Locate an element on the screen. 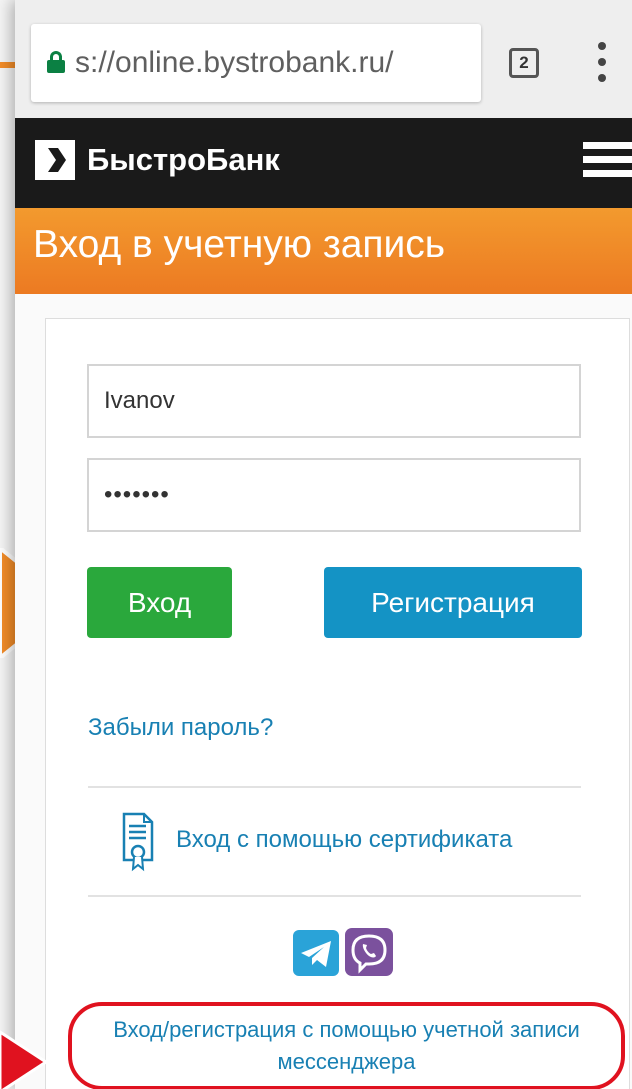 The height and width of the screenshot is (1089, 632). address-bar: s://online.bystrobank.ru/ is located at coordinates (256, 63).